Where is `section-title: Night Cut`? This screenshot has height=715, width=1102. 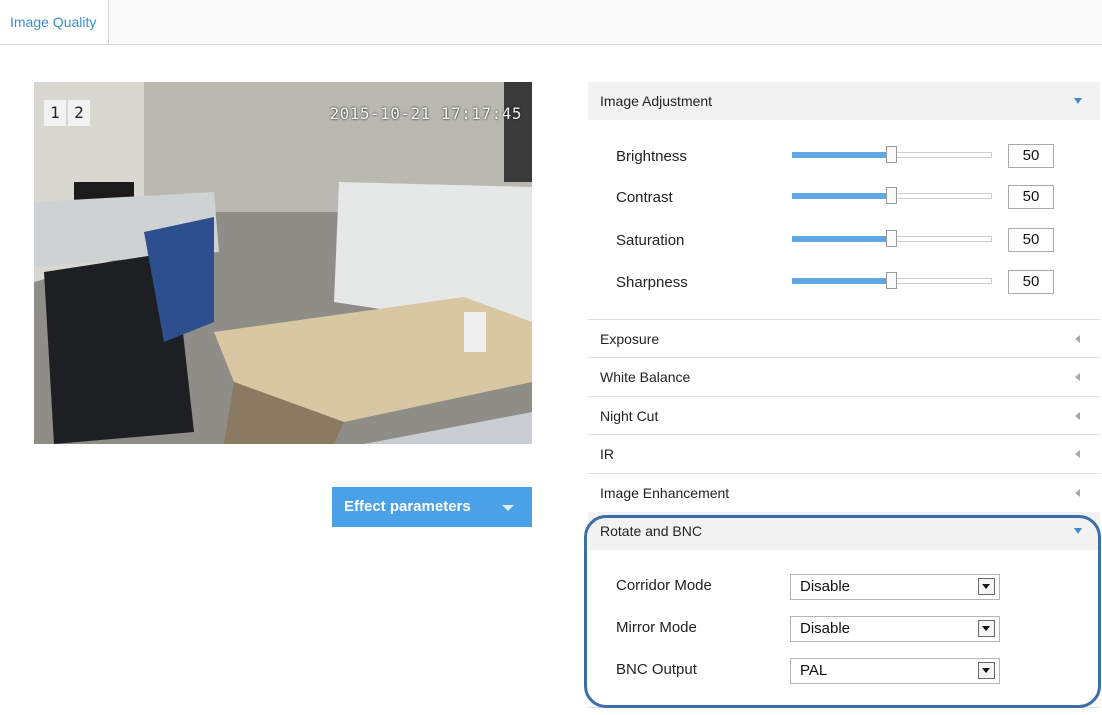
section-title: Night Cut is located at coordinates (629, 416).